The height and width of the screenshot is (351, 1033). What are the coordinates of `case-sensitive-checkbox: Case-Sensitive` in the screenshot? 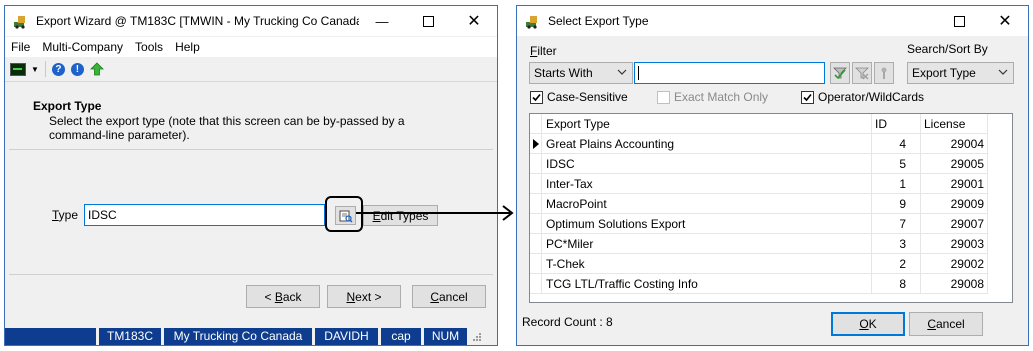 It's located at (579, 97).